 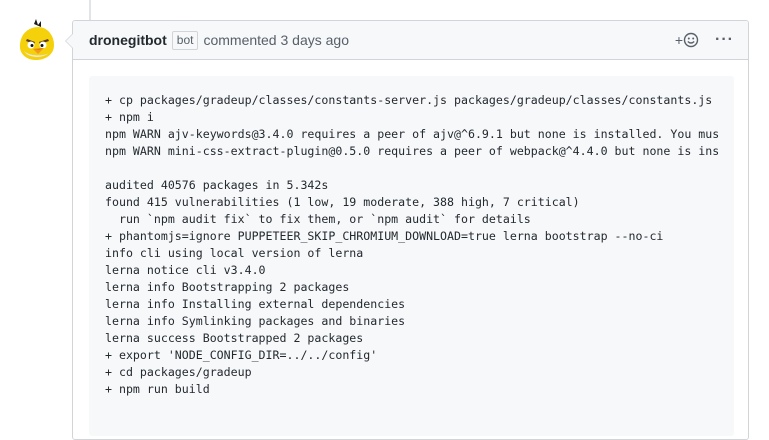 I want to click on code-line: + export 'NODE_CONFIG_DIR=../../config', so click(x=241, y=355).